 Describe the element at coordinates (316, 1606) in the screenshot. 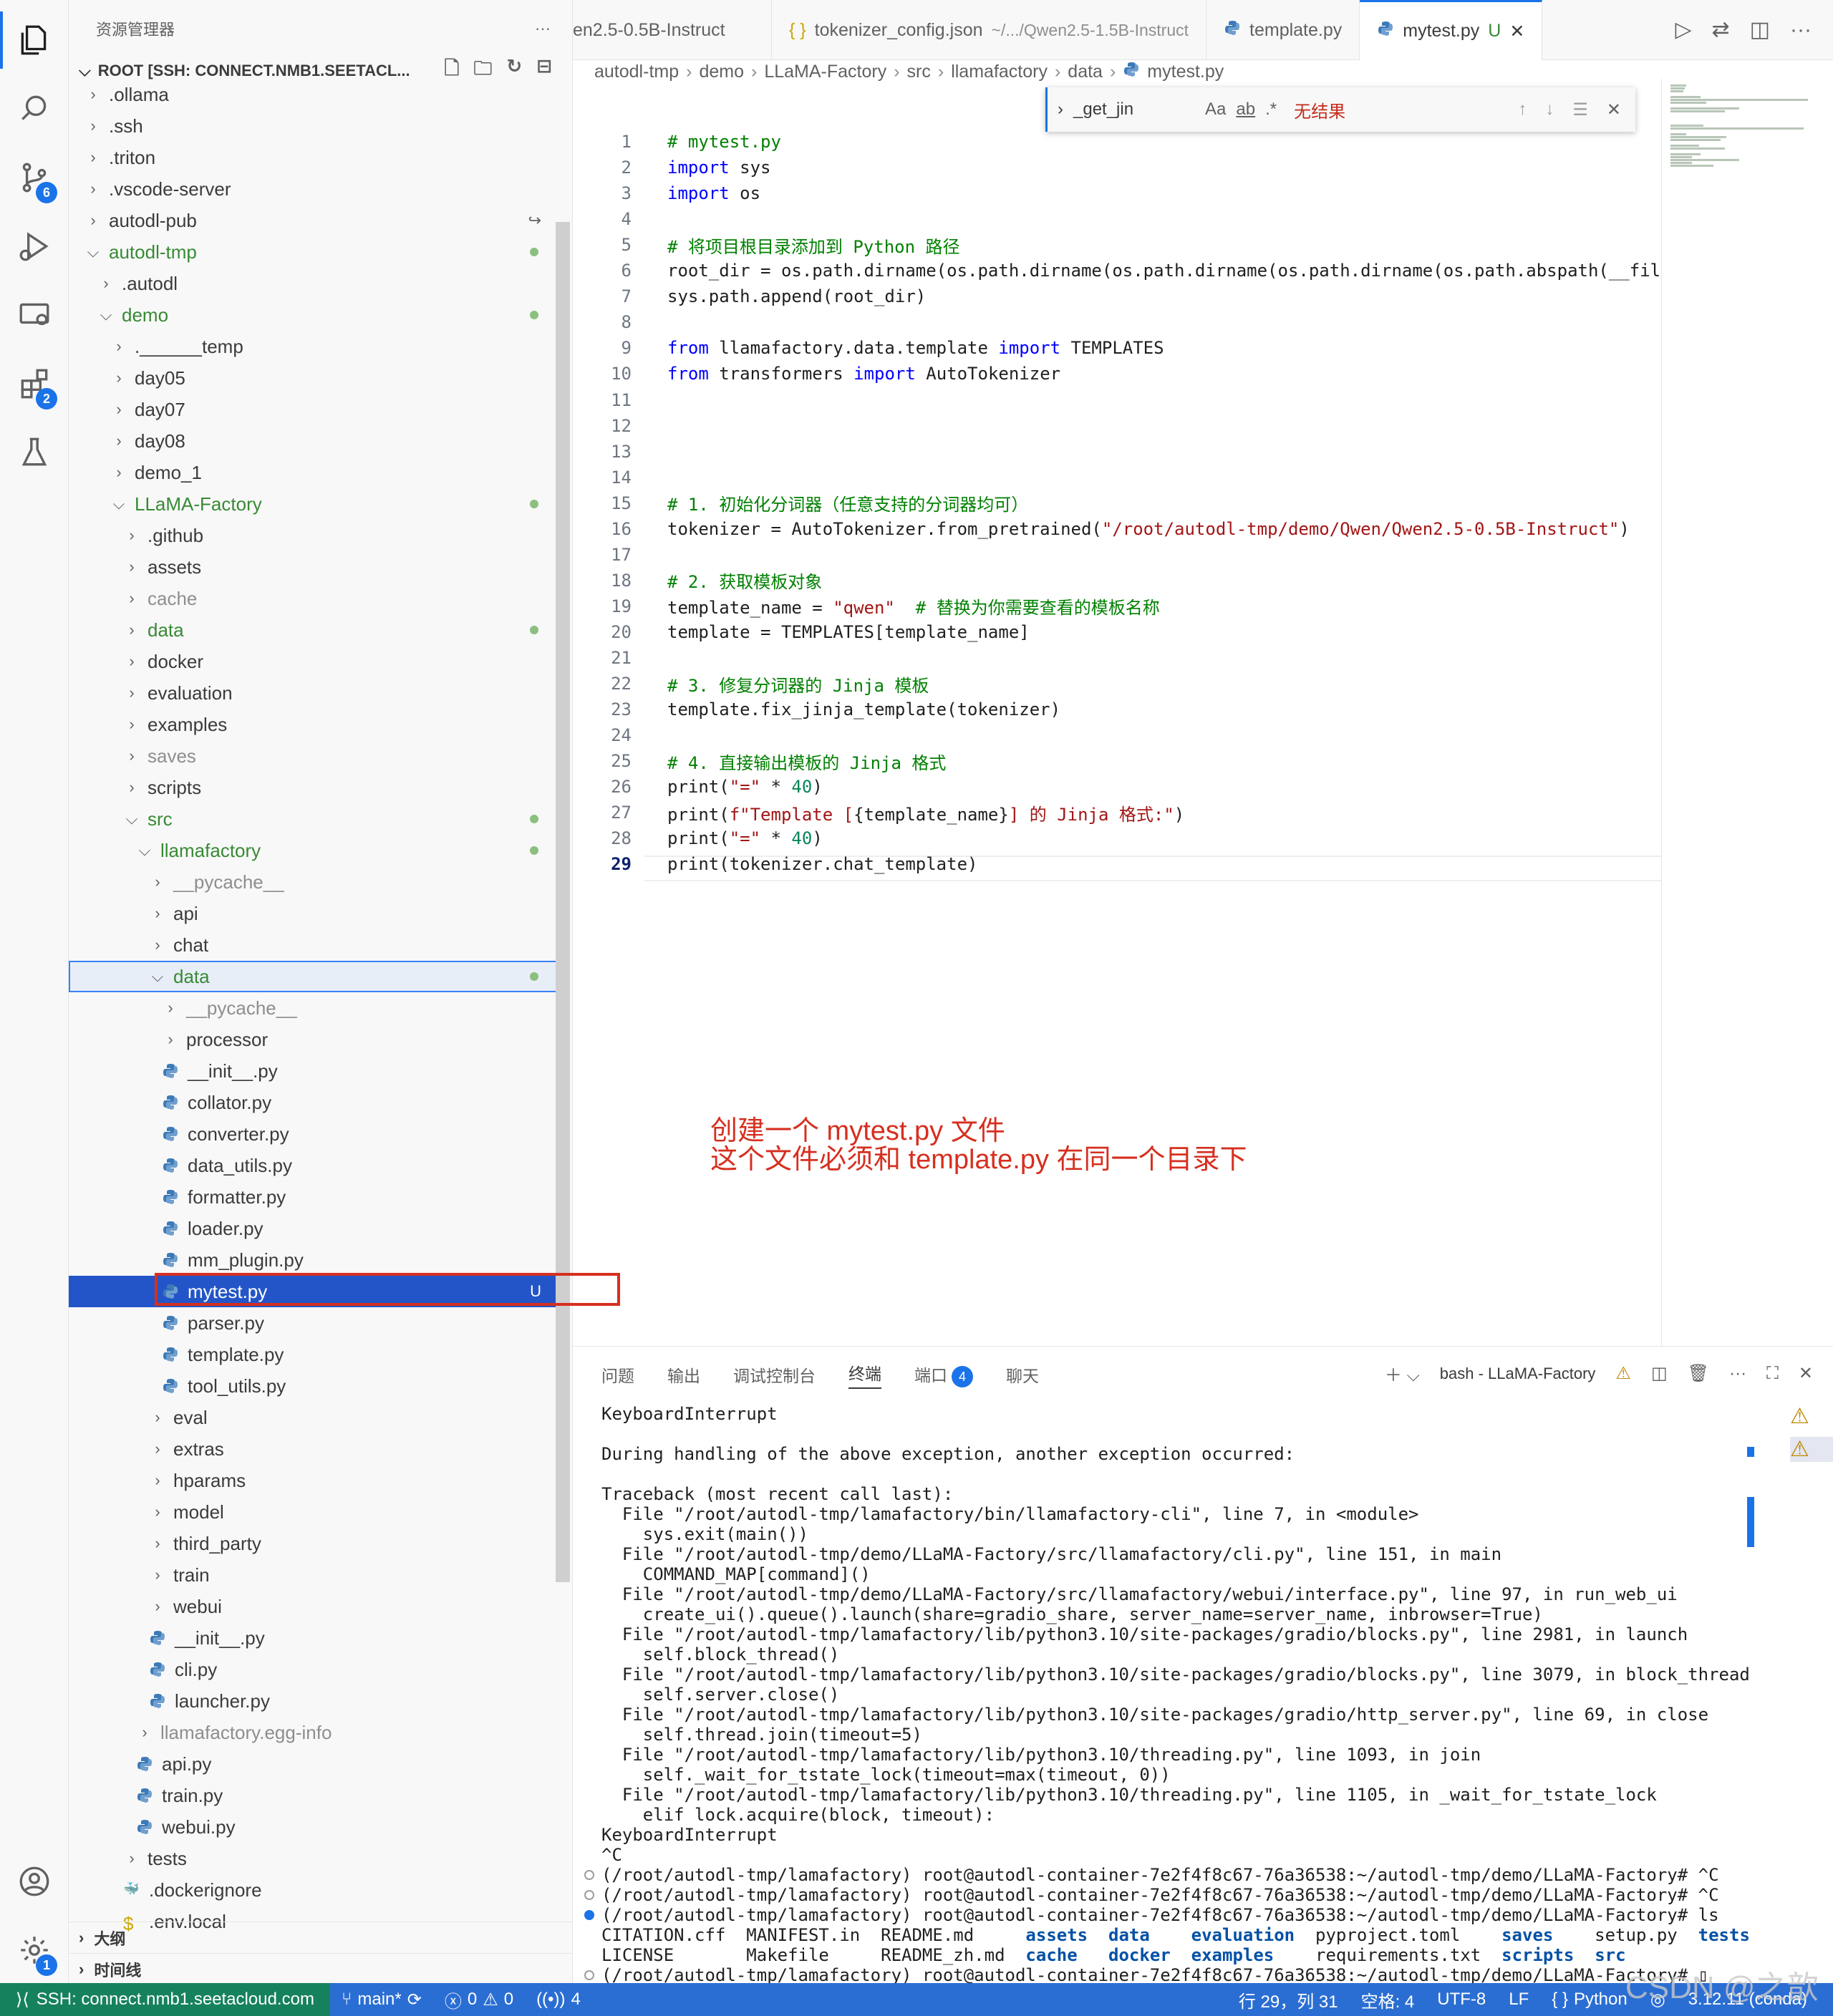

I see `folder-item: › webui` at that location.